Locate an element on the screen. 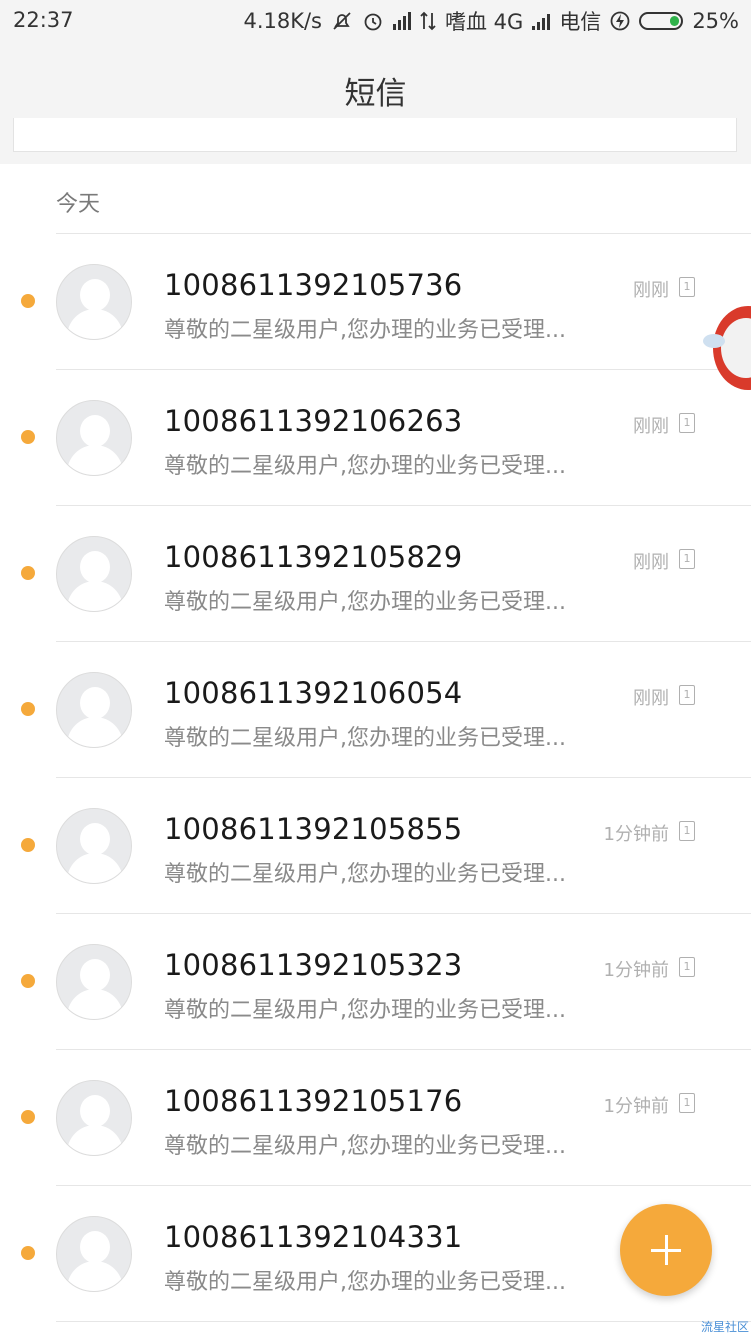  page-title: 短信 is located at coordinates (375, 94).